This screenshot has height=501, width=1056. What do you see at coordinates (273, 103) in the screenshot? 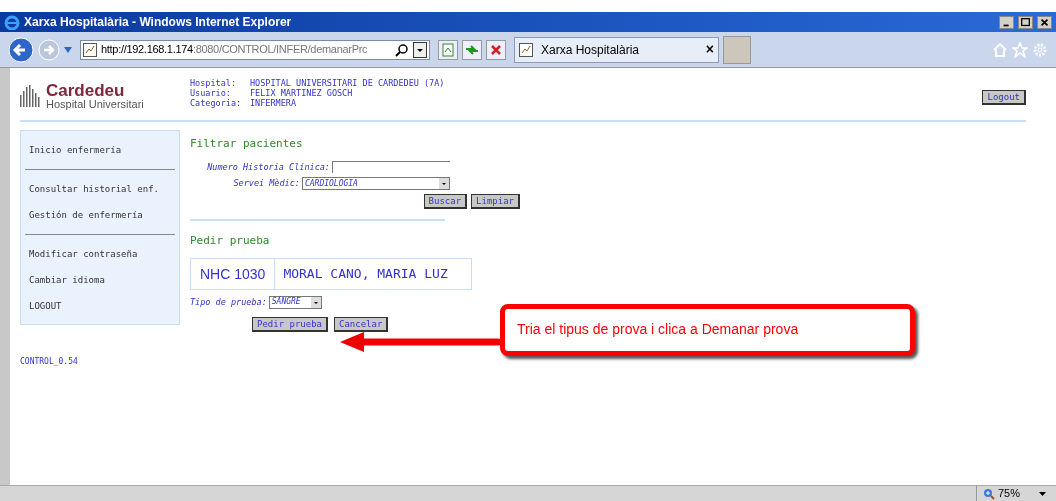
I see `header-value: INFERMERA` at bounding box center [273, 103].